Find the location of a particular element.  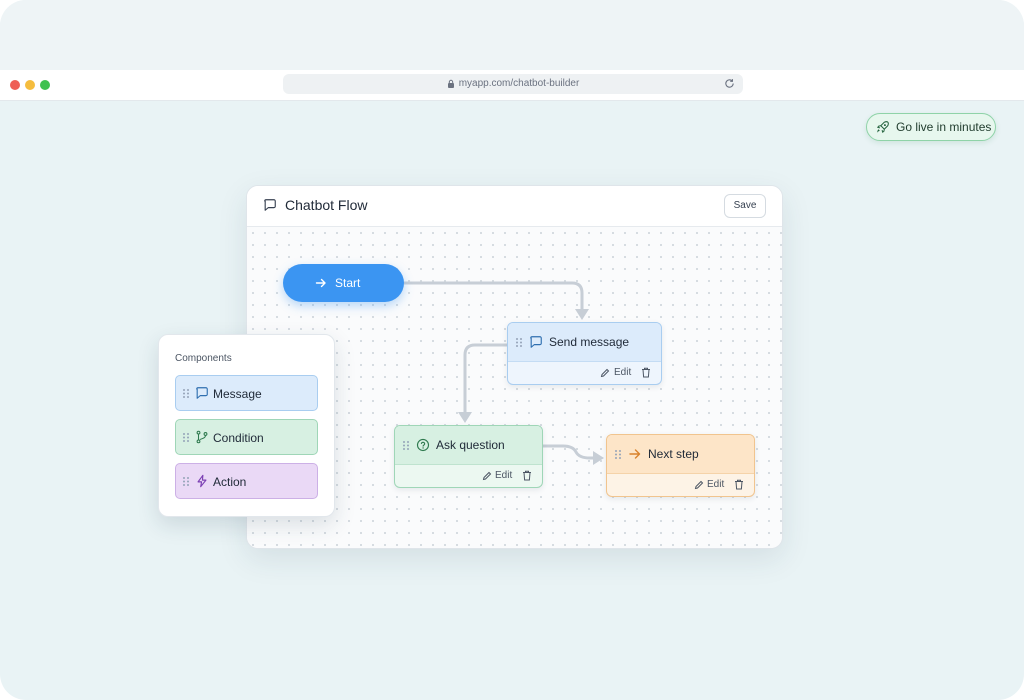

connector-ask-to-next is located at coordinates (567, 452).